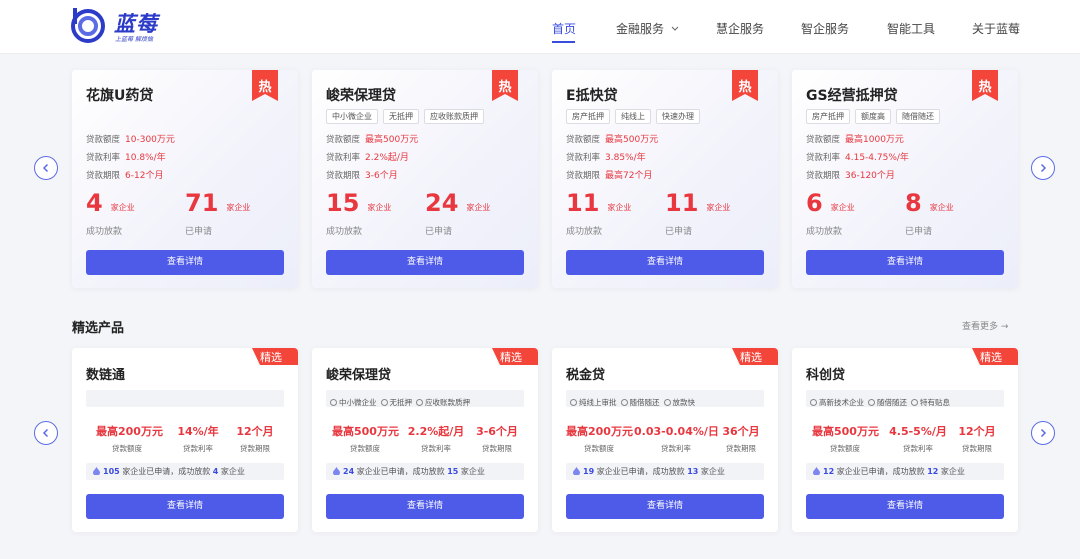  Describe the element at coordinates (985, 325) in the screenshot. I see `see-more-link: 查看更多 →` at that location.